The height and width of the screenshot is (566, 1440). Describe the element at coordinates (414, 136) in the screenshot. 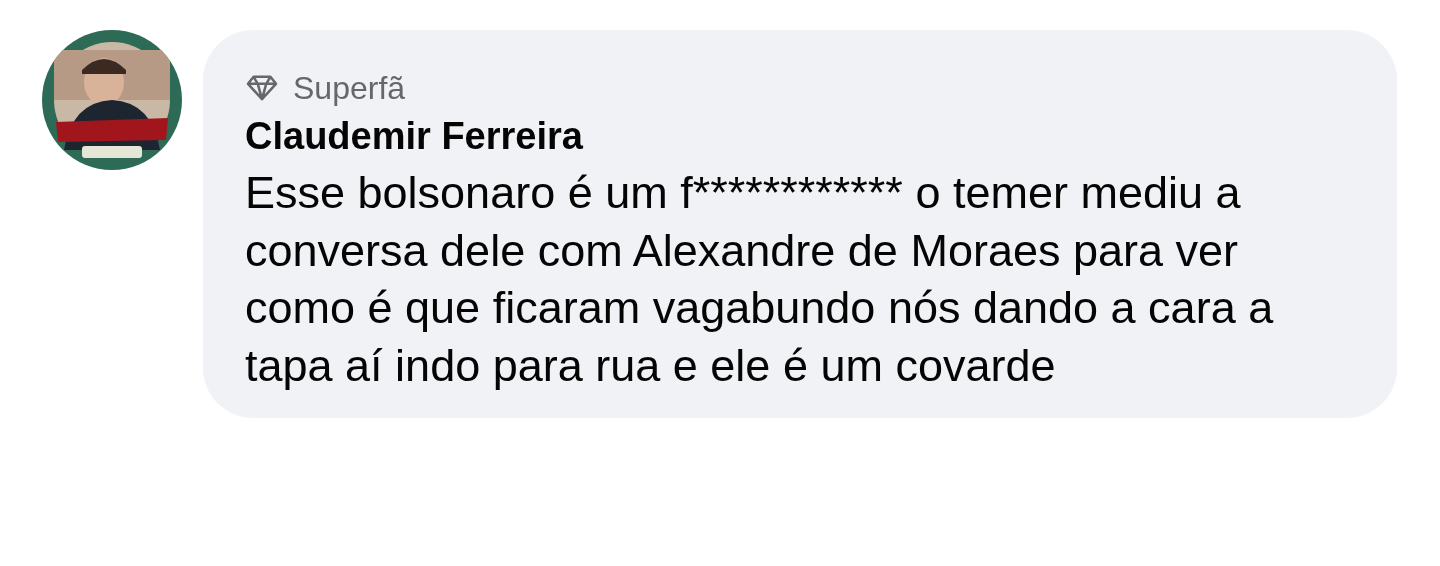

I see `author-name: Claudemir Ferreira` at that location.